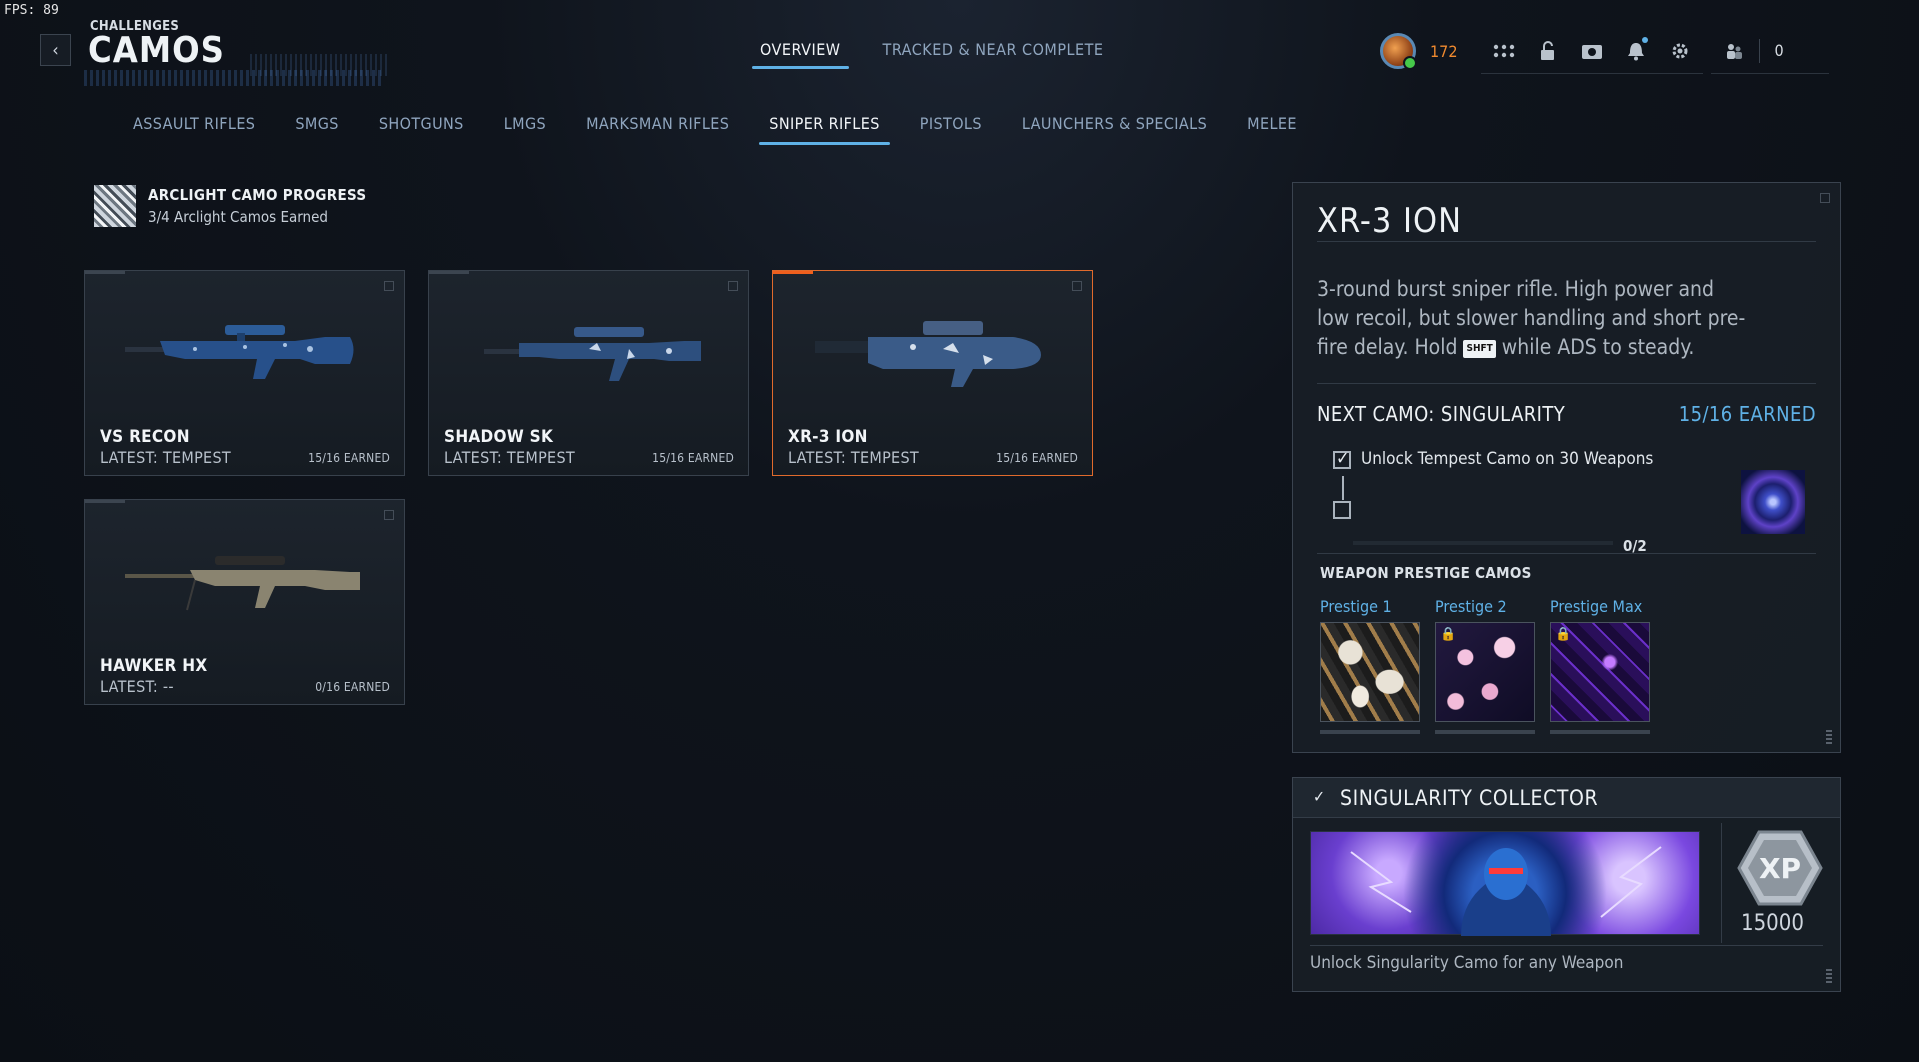  I want to click on notification-dot, so click(1645, 39).